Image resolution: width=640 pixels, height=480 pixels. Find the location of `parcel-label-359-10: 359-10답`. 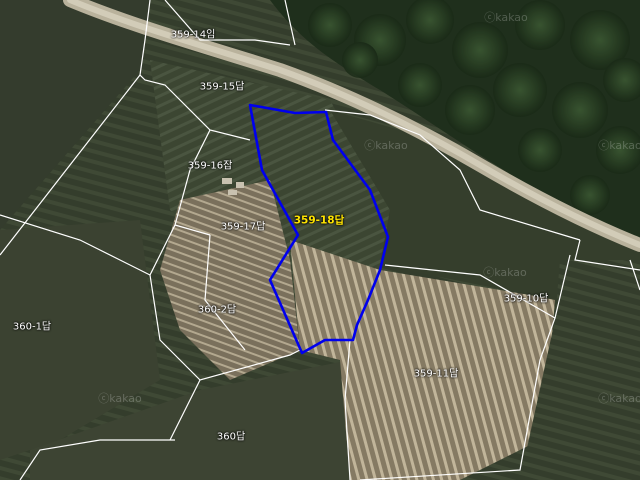

parcel-label-359-10: 359-10답 is located at coordinates (526, 297).